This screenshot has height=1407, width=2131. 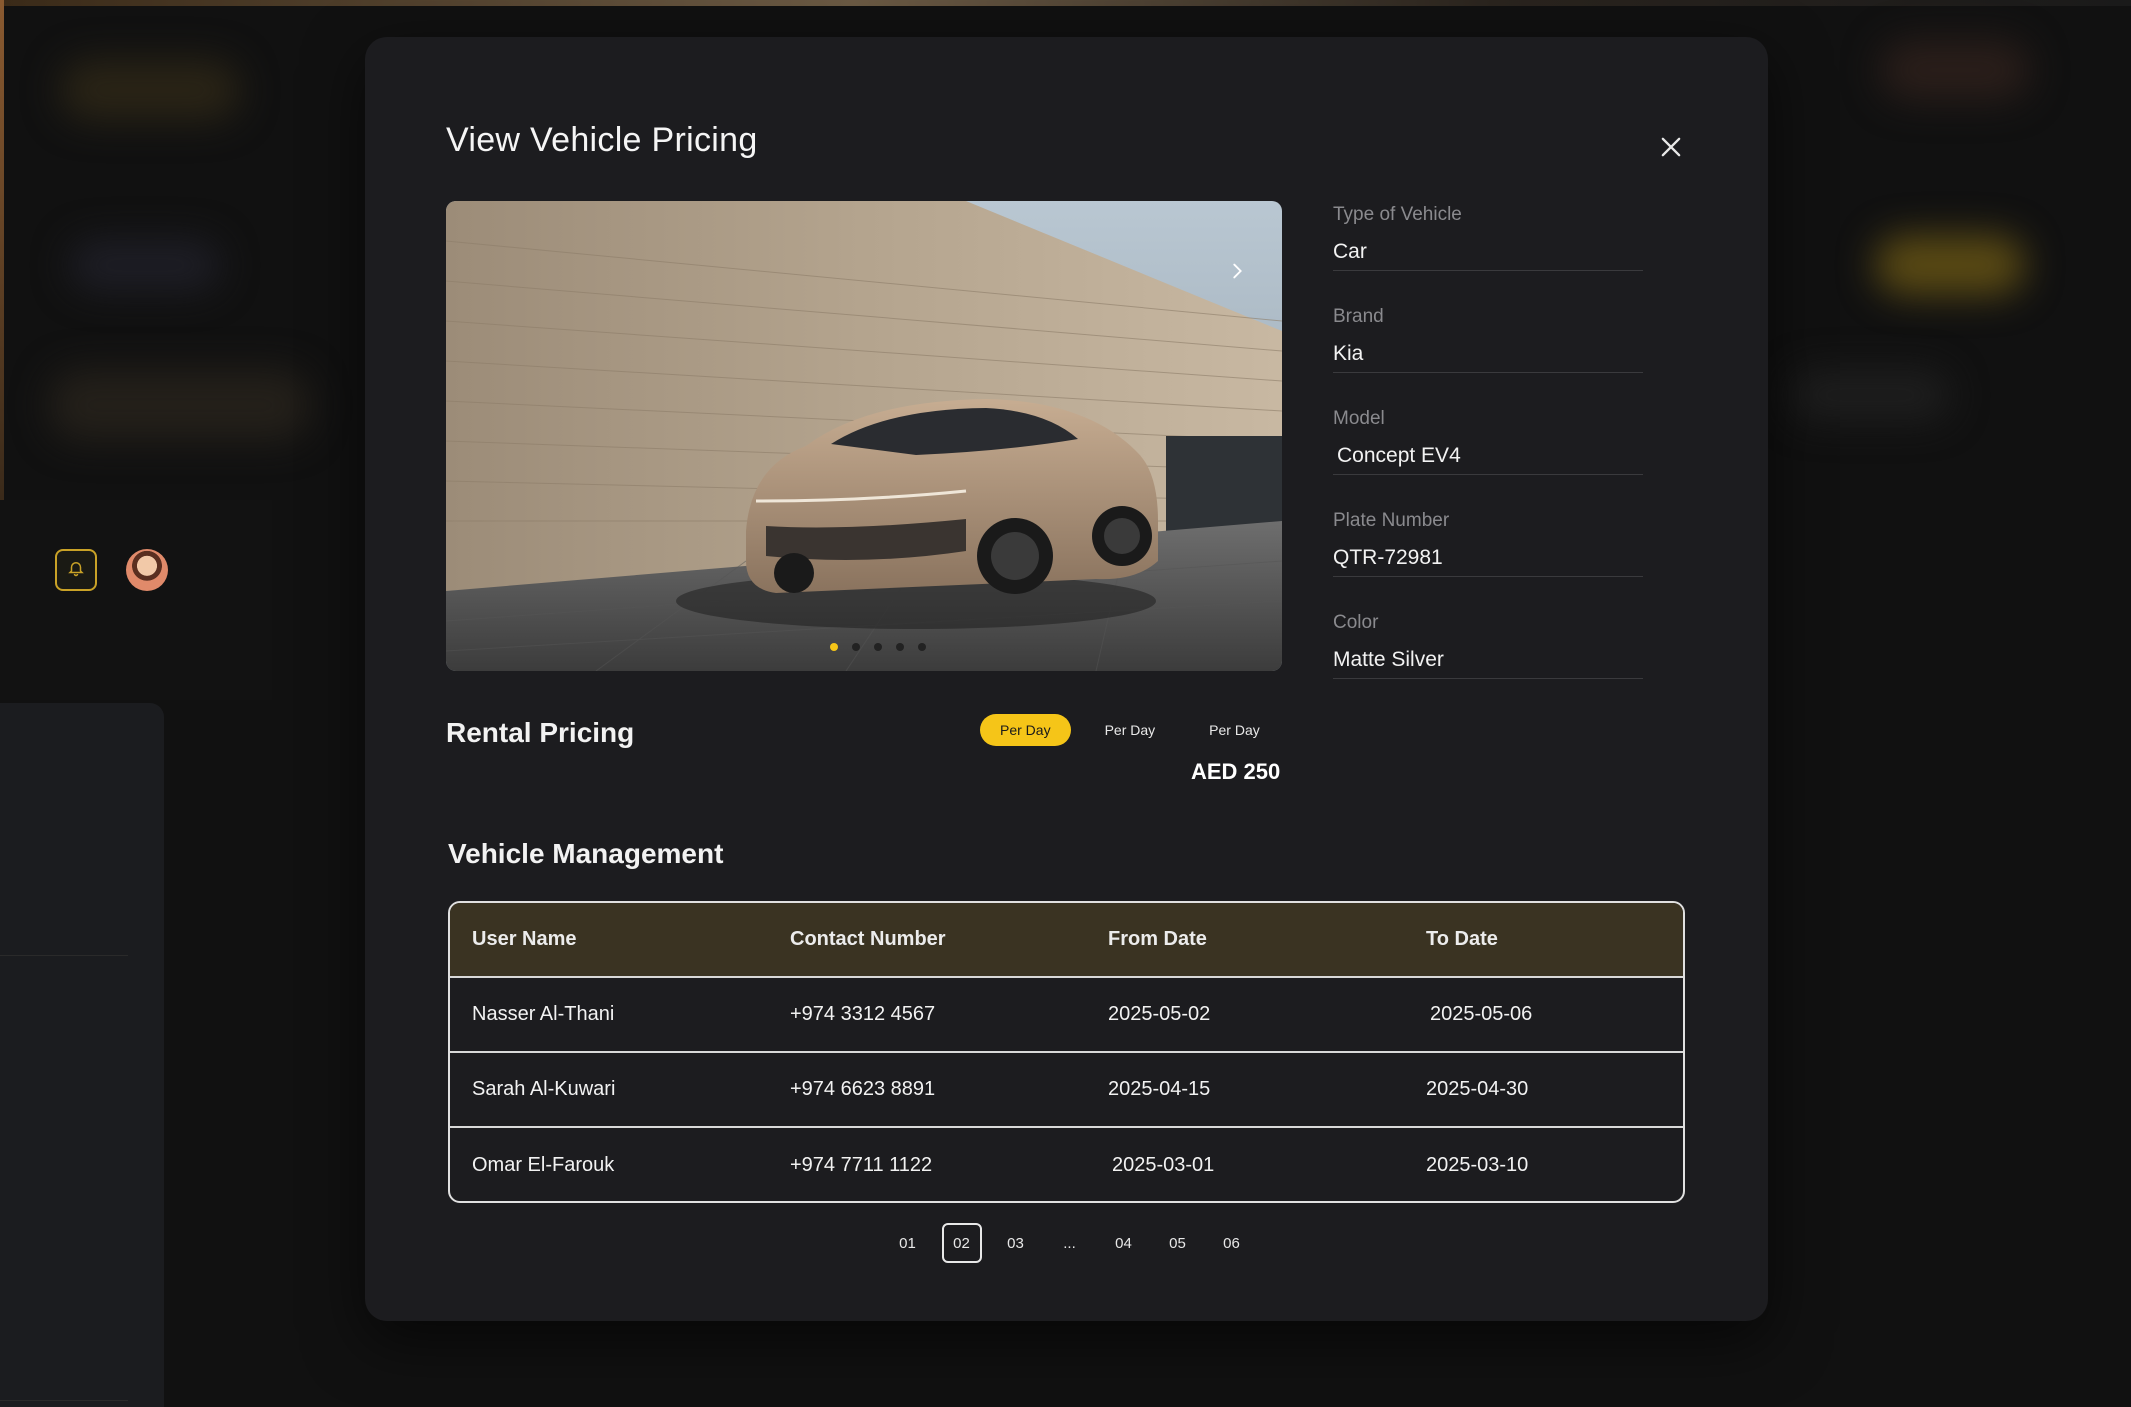 I want to click on brand-value: Kia, so click(x=1348, y=353).